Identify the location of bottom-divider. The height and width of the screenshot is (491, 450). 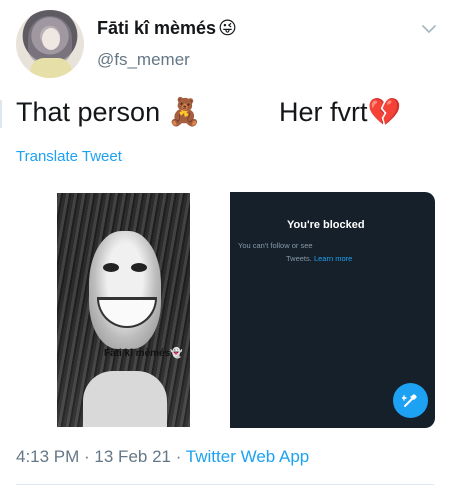
(225, 484).